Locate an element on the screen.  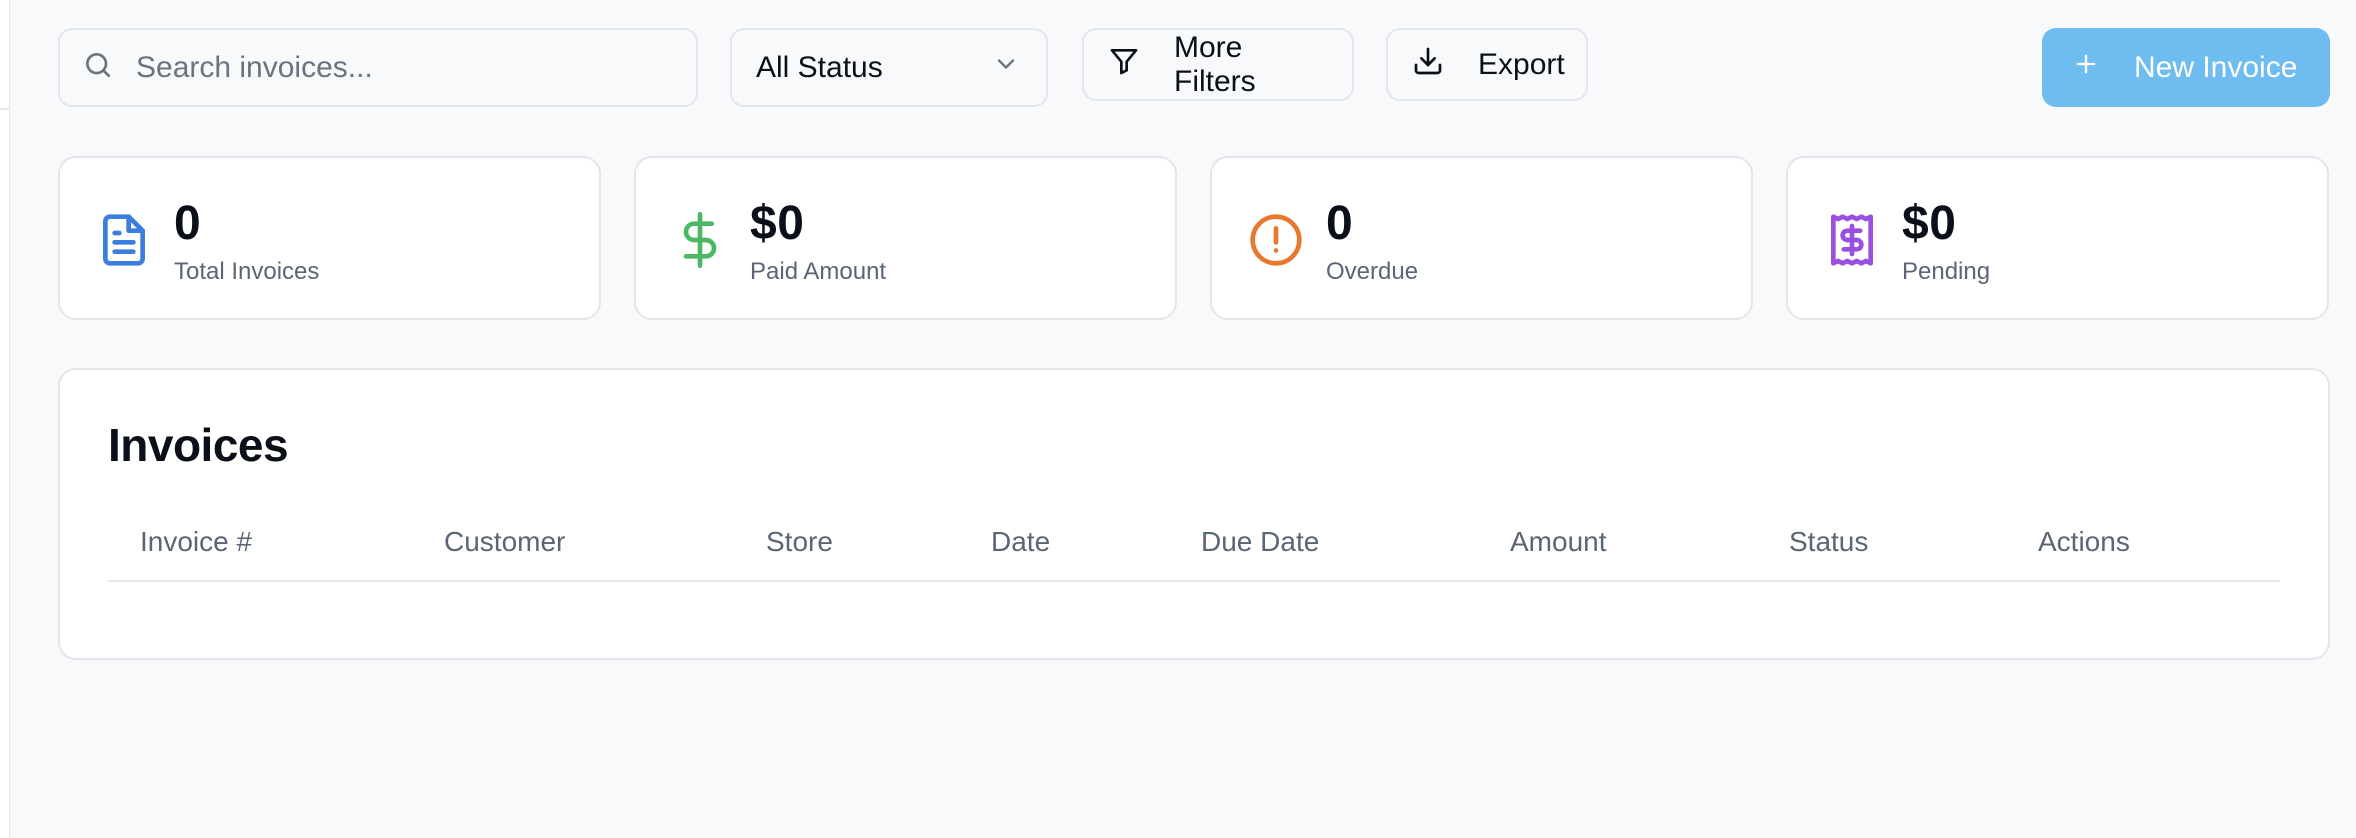
chevron-down-icon is located at coordinates (1006, 68).